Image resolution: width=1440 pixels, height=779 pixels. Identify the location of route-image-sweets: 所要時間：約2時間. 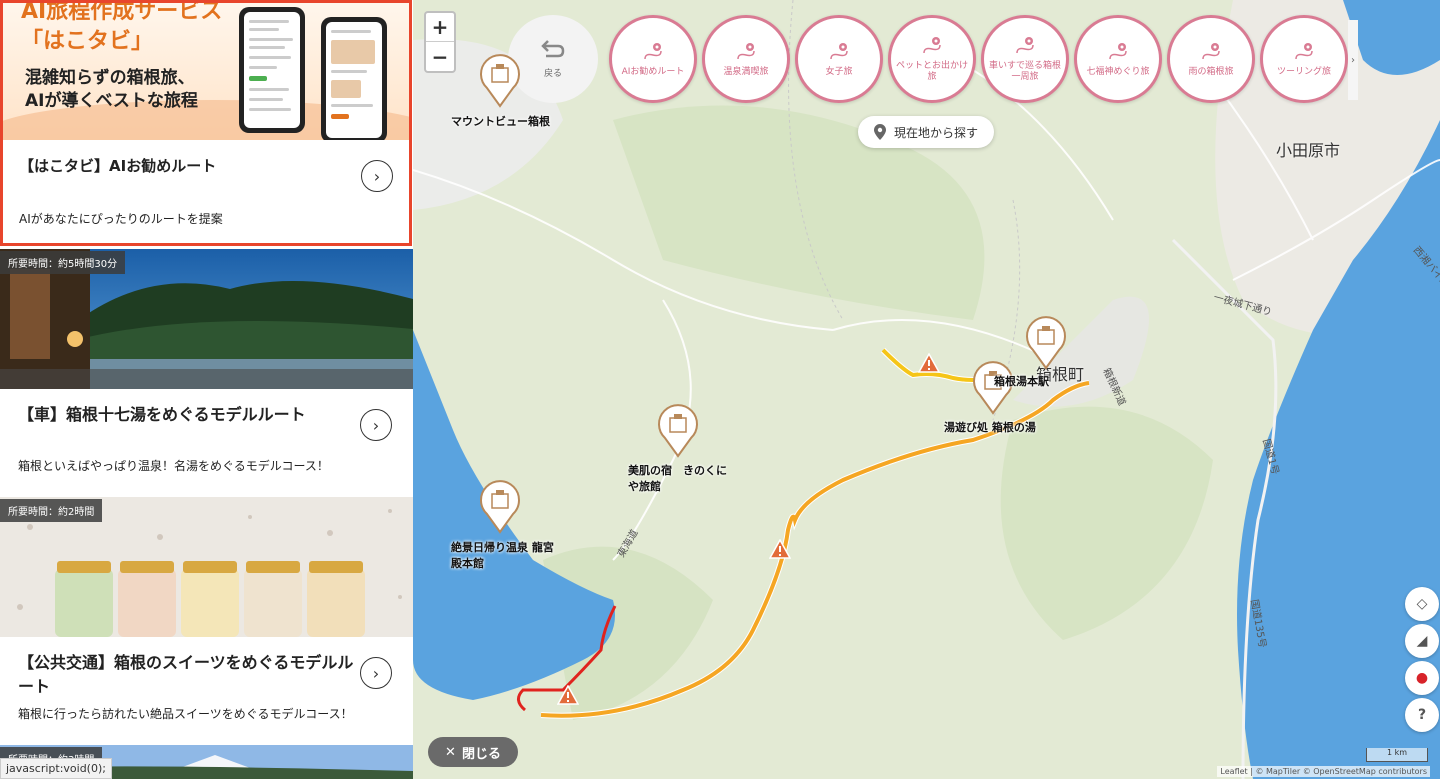
(206, 567).